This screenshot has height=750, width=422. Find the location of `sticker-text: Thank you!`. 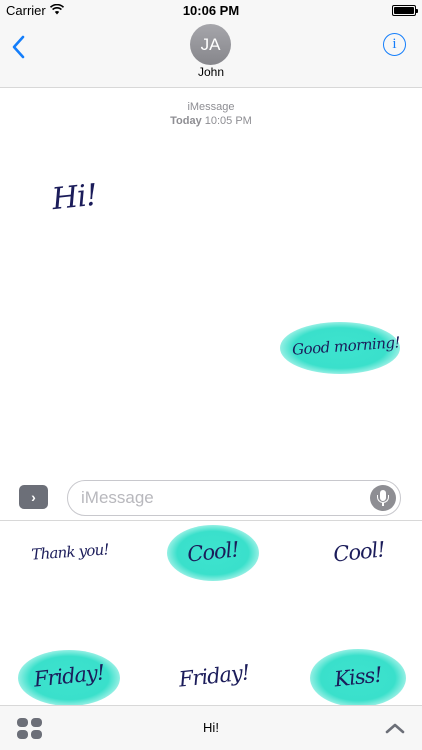

sticker-text: Thank you! is located at coordinates (70, 552).